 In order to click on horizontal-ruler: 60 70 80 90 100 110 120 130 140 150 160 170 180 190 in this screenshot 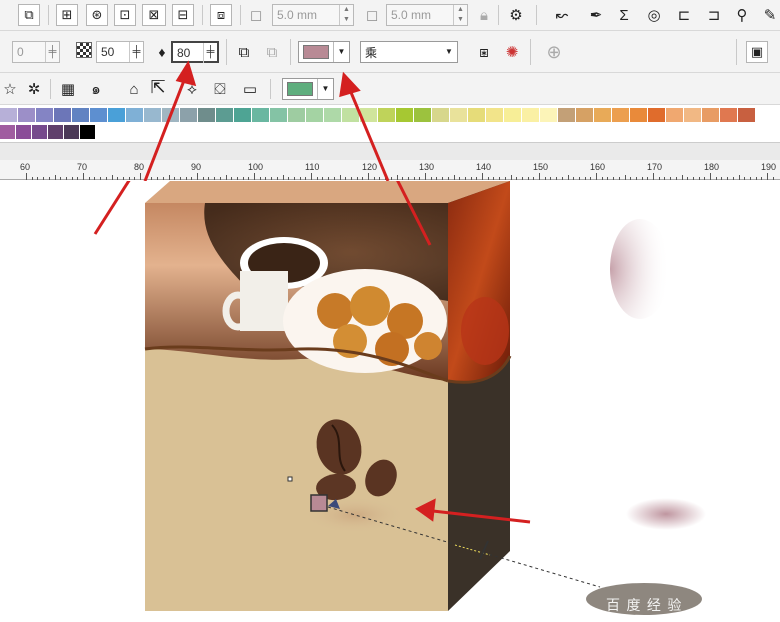, I will do `click(390, 170)`.